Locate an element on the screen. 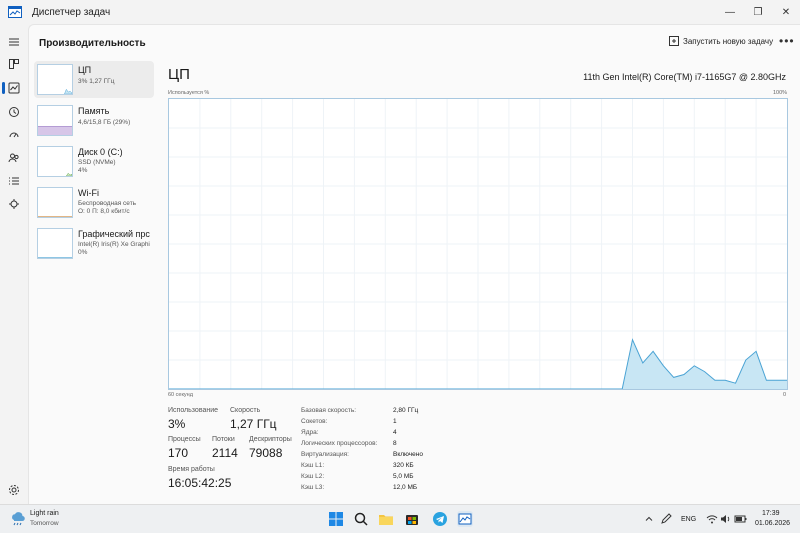 Image resolution: width=800 pixels, height=533 pixels. window-title: Диспетчер задач is located at coordinates (71, 12).